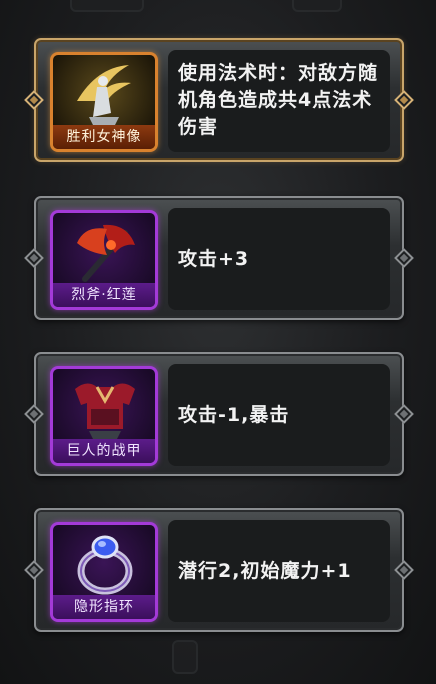  Describe the element at coordinates (104, 295) in the screenshot. I see `item-name: 烈斧·红莲` at that location.